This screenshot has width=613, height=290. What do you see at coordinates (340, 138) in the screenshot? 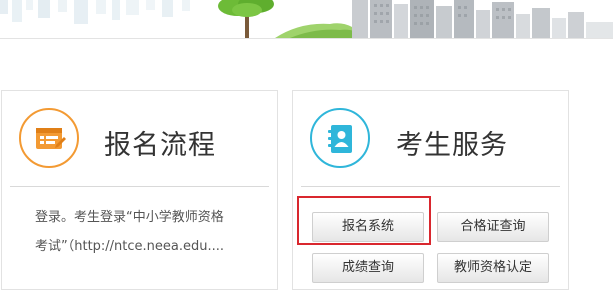
I see `address-book-icon` at bounding box center [340, 138].